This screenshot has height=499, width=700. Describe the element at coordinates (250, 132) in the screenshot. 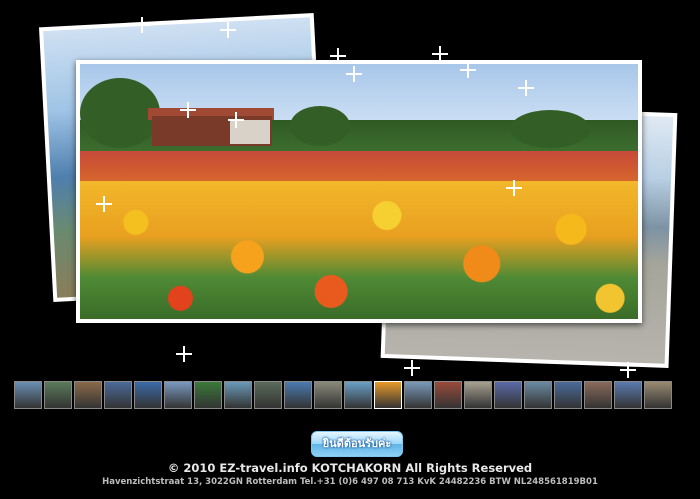

I see `farmhouse-wall` at that location.